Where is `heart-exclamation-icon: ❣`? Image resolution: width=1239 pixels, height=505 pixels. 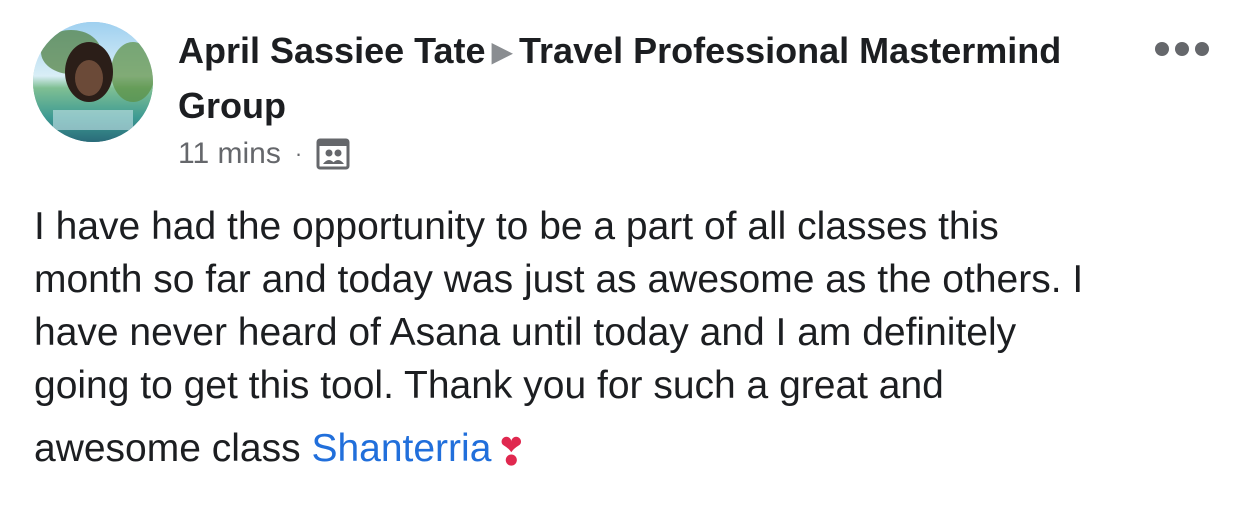 heart-exclamation-icon: ❣ is located at coordinates (511, 453).